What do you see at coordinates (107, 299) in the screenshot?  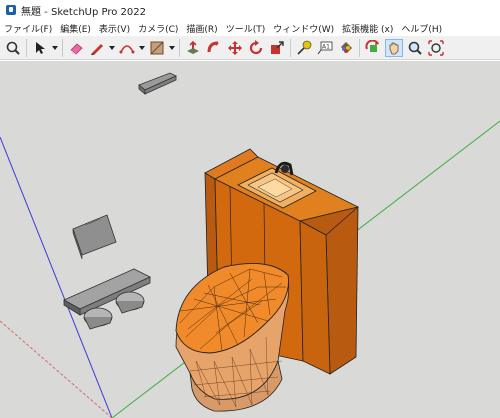 I see `paper-holder-component` at bounding box center [107, 299].